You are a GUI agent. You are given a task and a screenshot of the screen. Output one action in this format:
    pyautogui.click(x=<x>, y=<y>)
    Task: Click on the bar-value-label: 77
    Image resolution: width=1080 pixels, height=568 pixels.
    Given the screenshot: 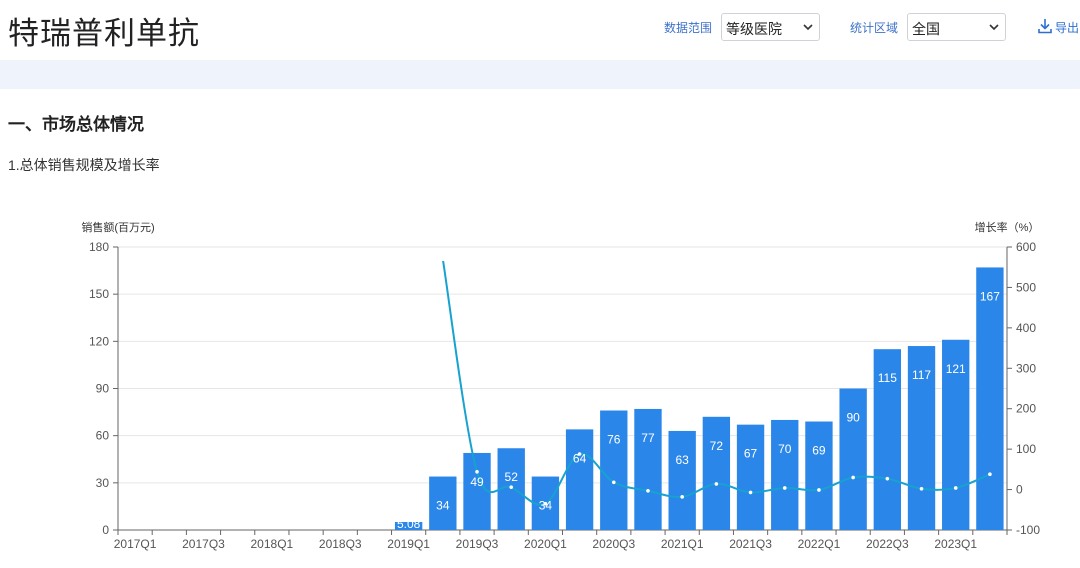 What is the action you would take?
    pyautogui.click(x=648, y=438)
    